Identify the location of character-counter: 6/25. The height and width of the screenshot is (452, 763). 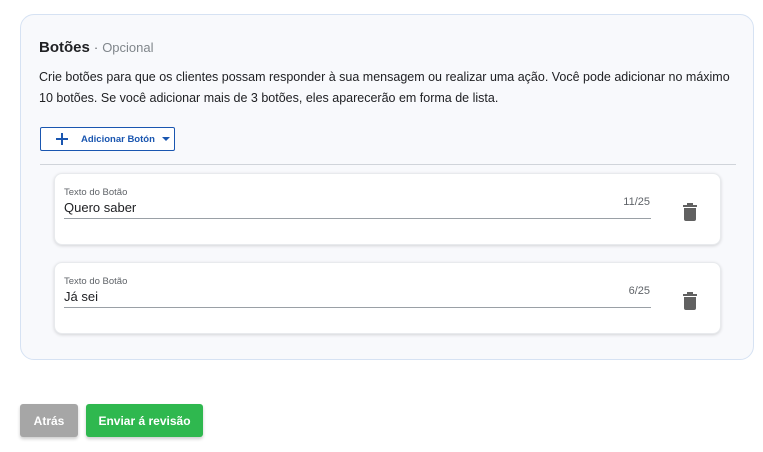
(639, 291).